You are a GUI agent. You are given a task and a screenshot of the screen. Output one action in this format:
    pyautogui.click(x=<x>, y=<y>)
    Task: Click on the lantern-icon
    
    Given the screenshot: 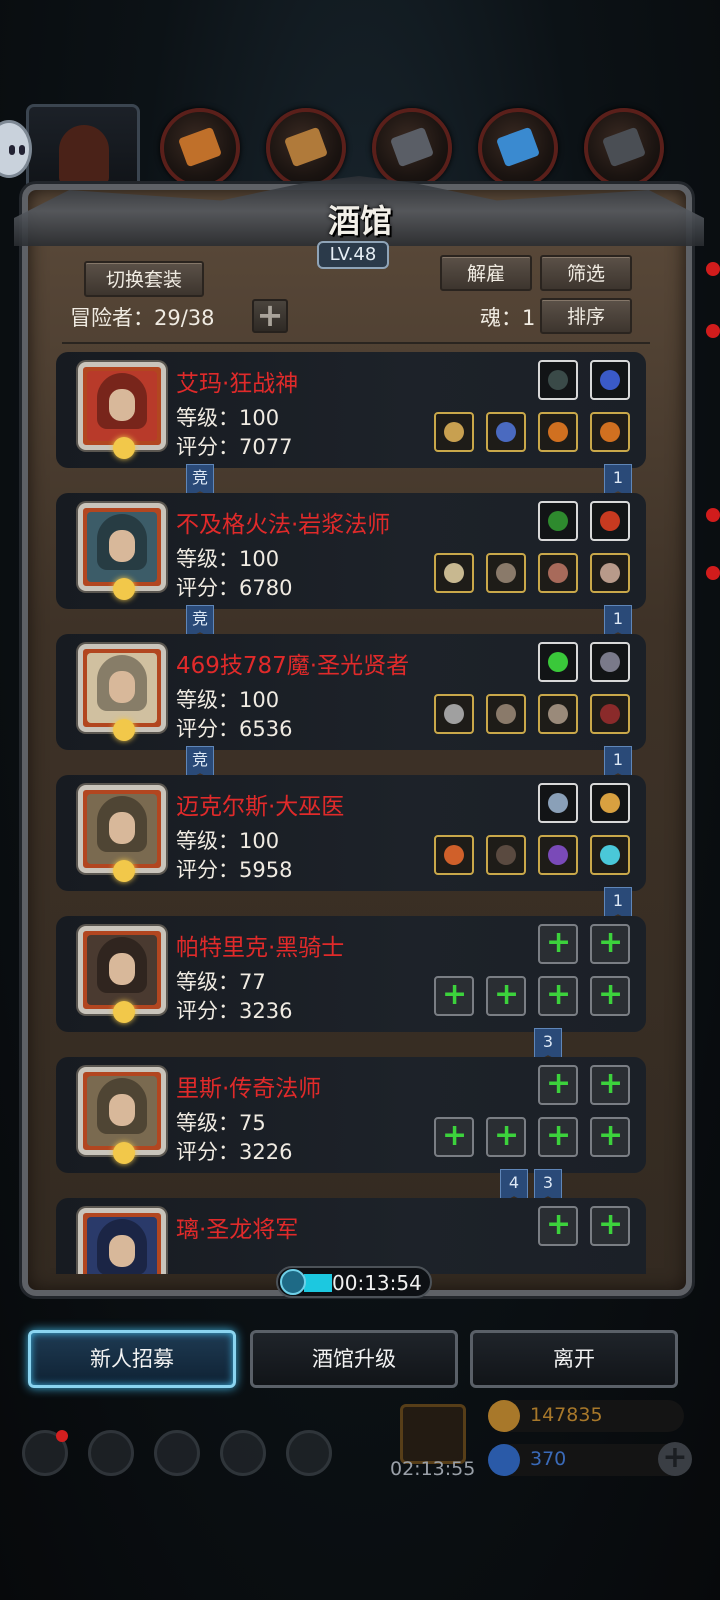 What is the action you would take?
    pyautogui.click(x=558, y=662)
    